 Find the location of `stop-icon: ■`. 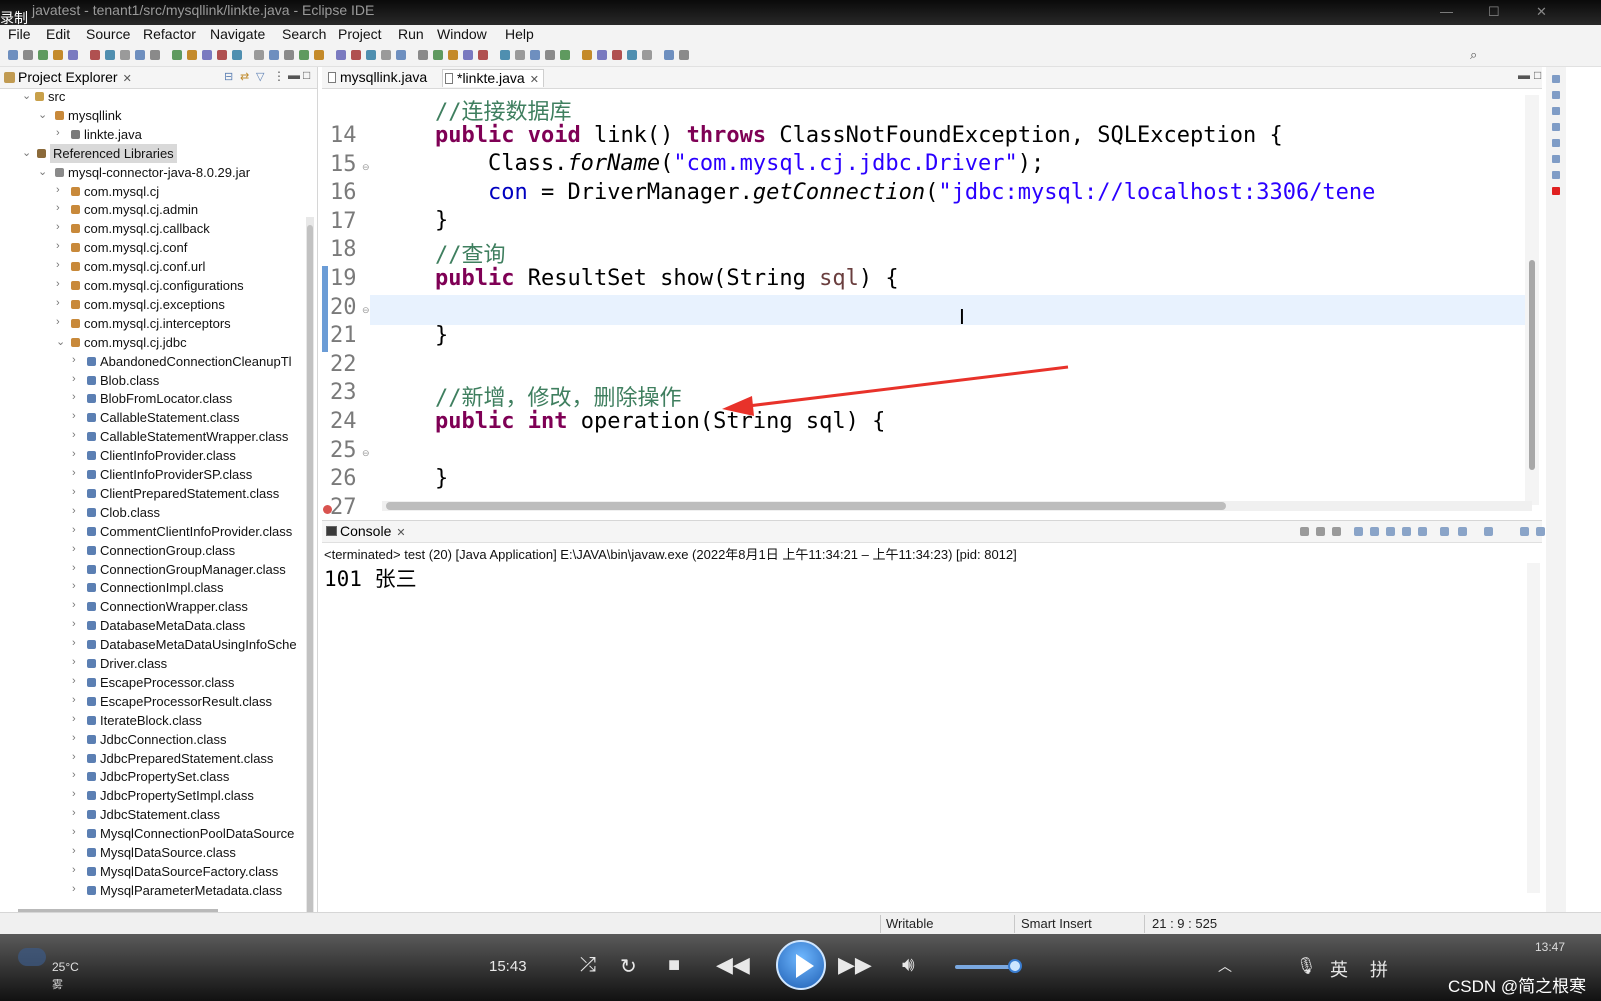

stop-icon: ■ is located at coordinates (674, 965).